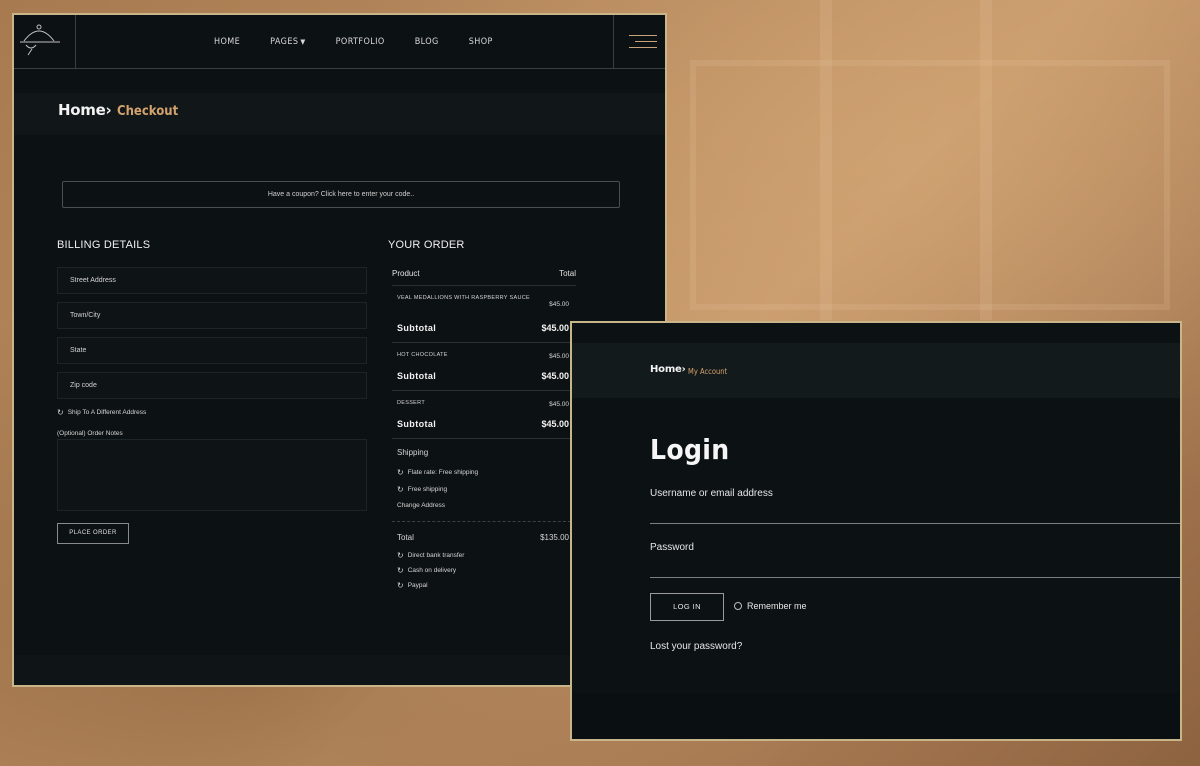 The height and width of the screenshot is (766, 1200). I want to click on shipping-option-free: ↻ Free shipping, so click(422, 489).